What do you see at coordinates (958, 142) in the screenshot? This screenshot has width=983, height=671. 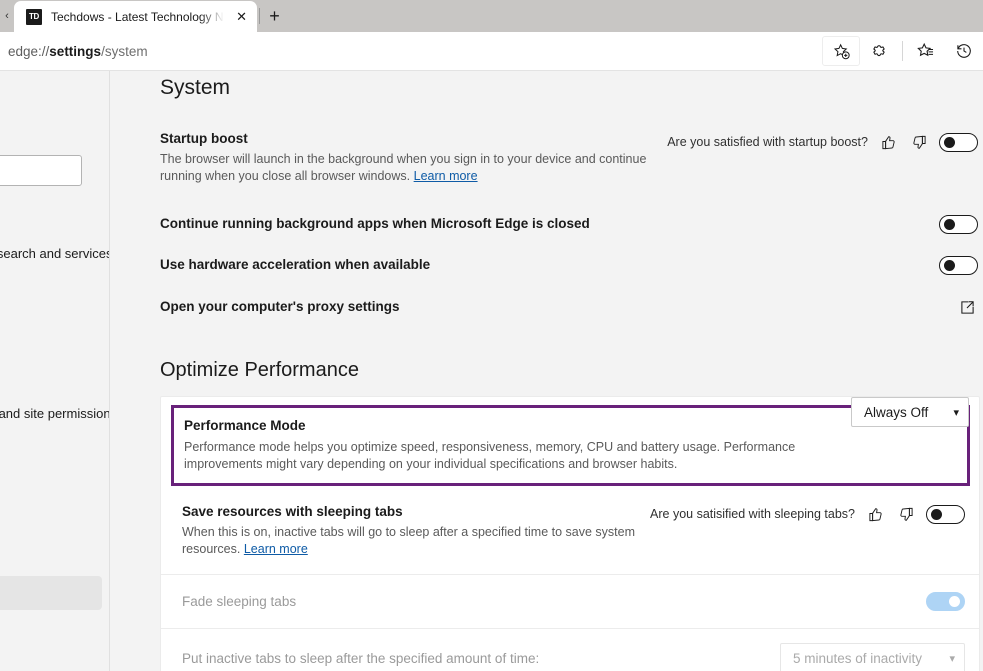 I see `startup-boost-toggle` at bounding box center [958, 142].